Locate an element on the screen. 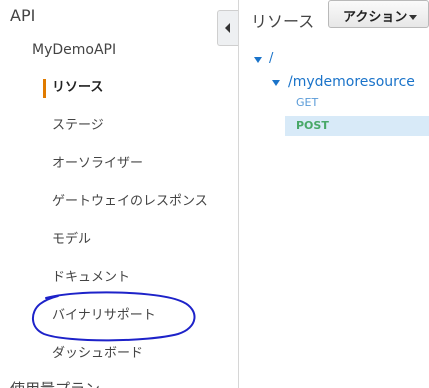 This screenshot has width=429, height=388. sidebar-divider is located at coordinates (238, 194).